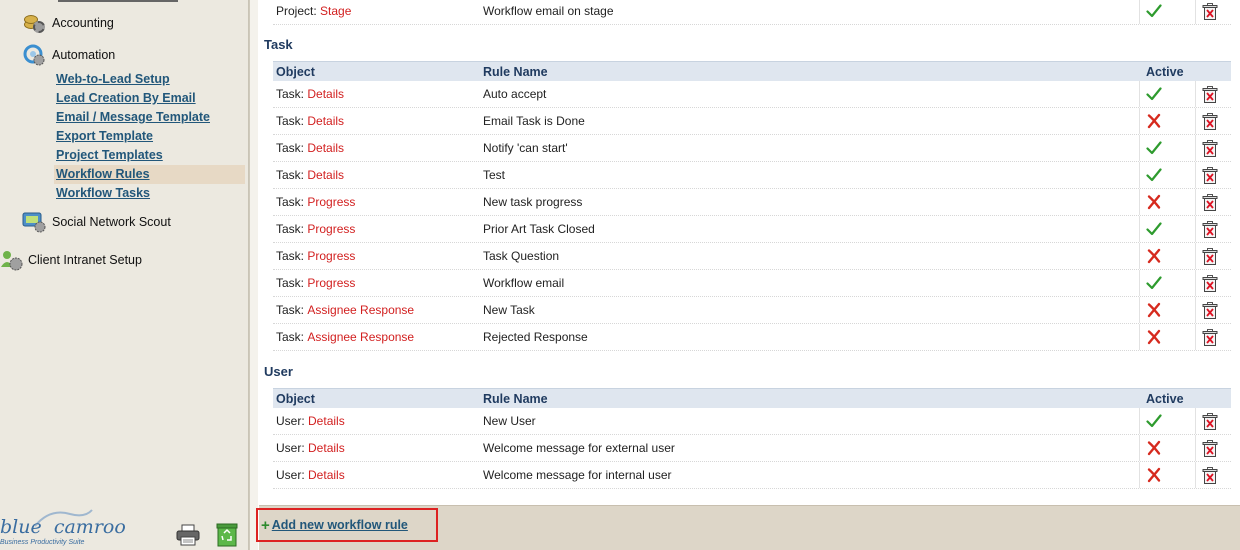  I want to click on rule-name: New User, so click(509, 421).